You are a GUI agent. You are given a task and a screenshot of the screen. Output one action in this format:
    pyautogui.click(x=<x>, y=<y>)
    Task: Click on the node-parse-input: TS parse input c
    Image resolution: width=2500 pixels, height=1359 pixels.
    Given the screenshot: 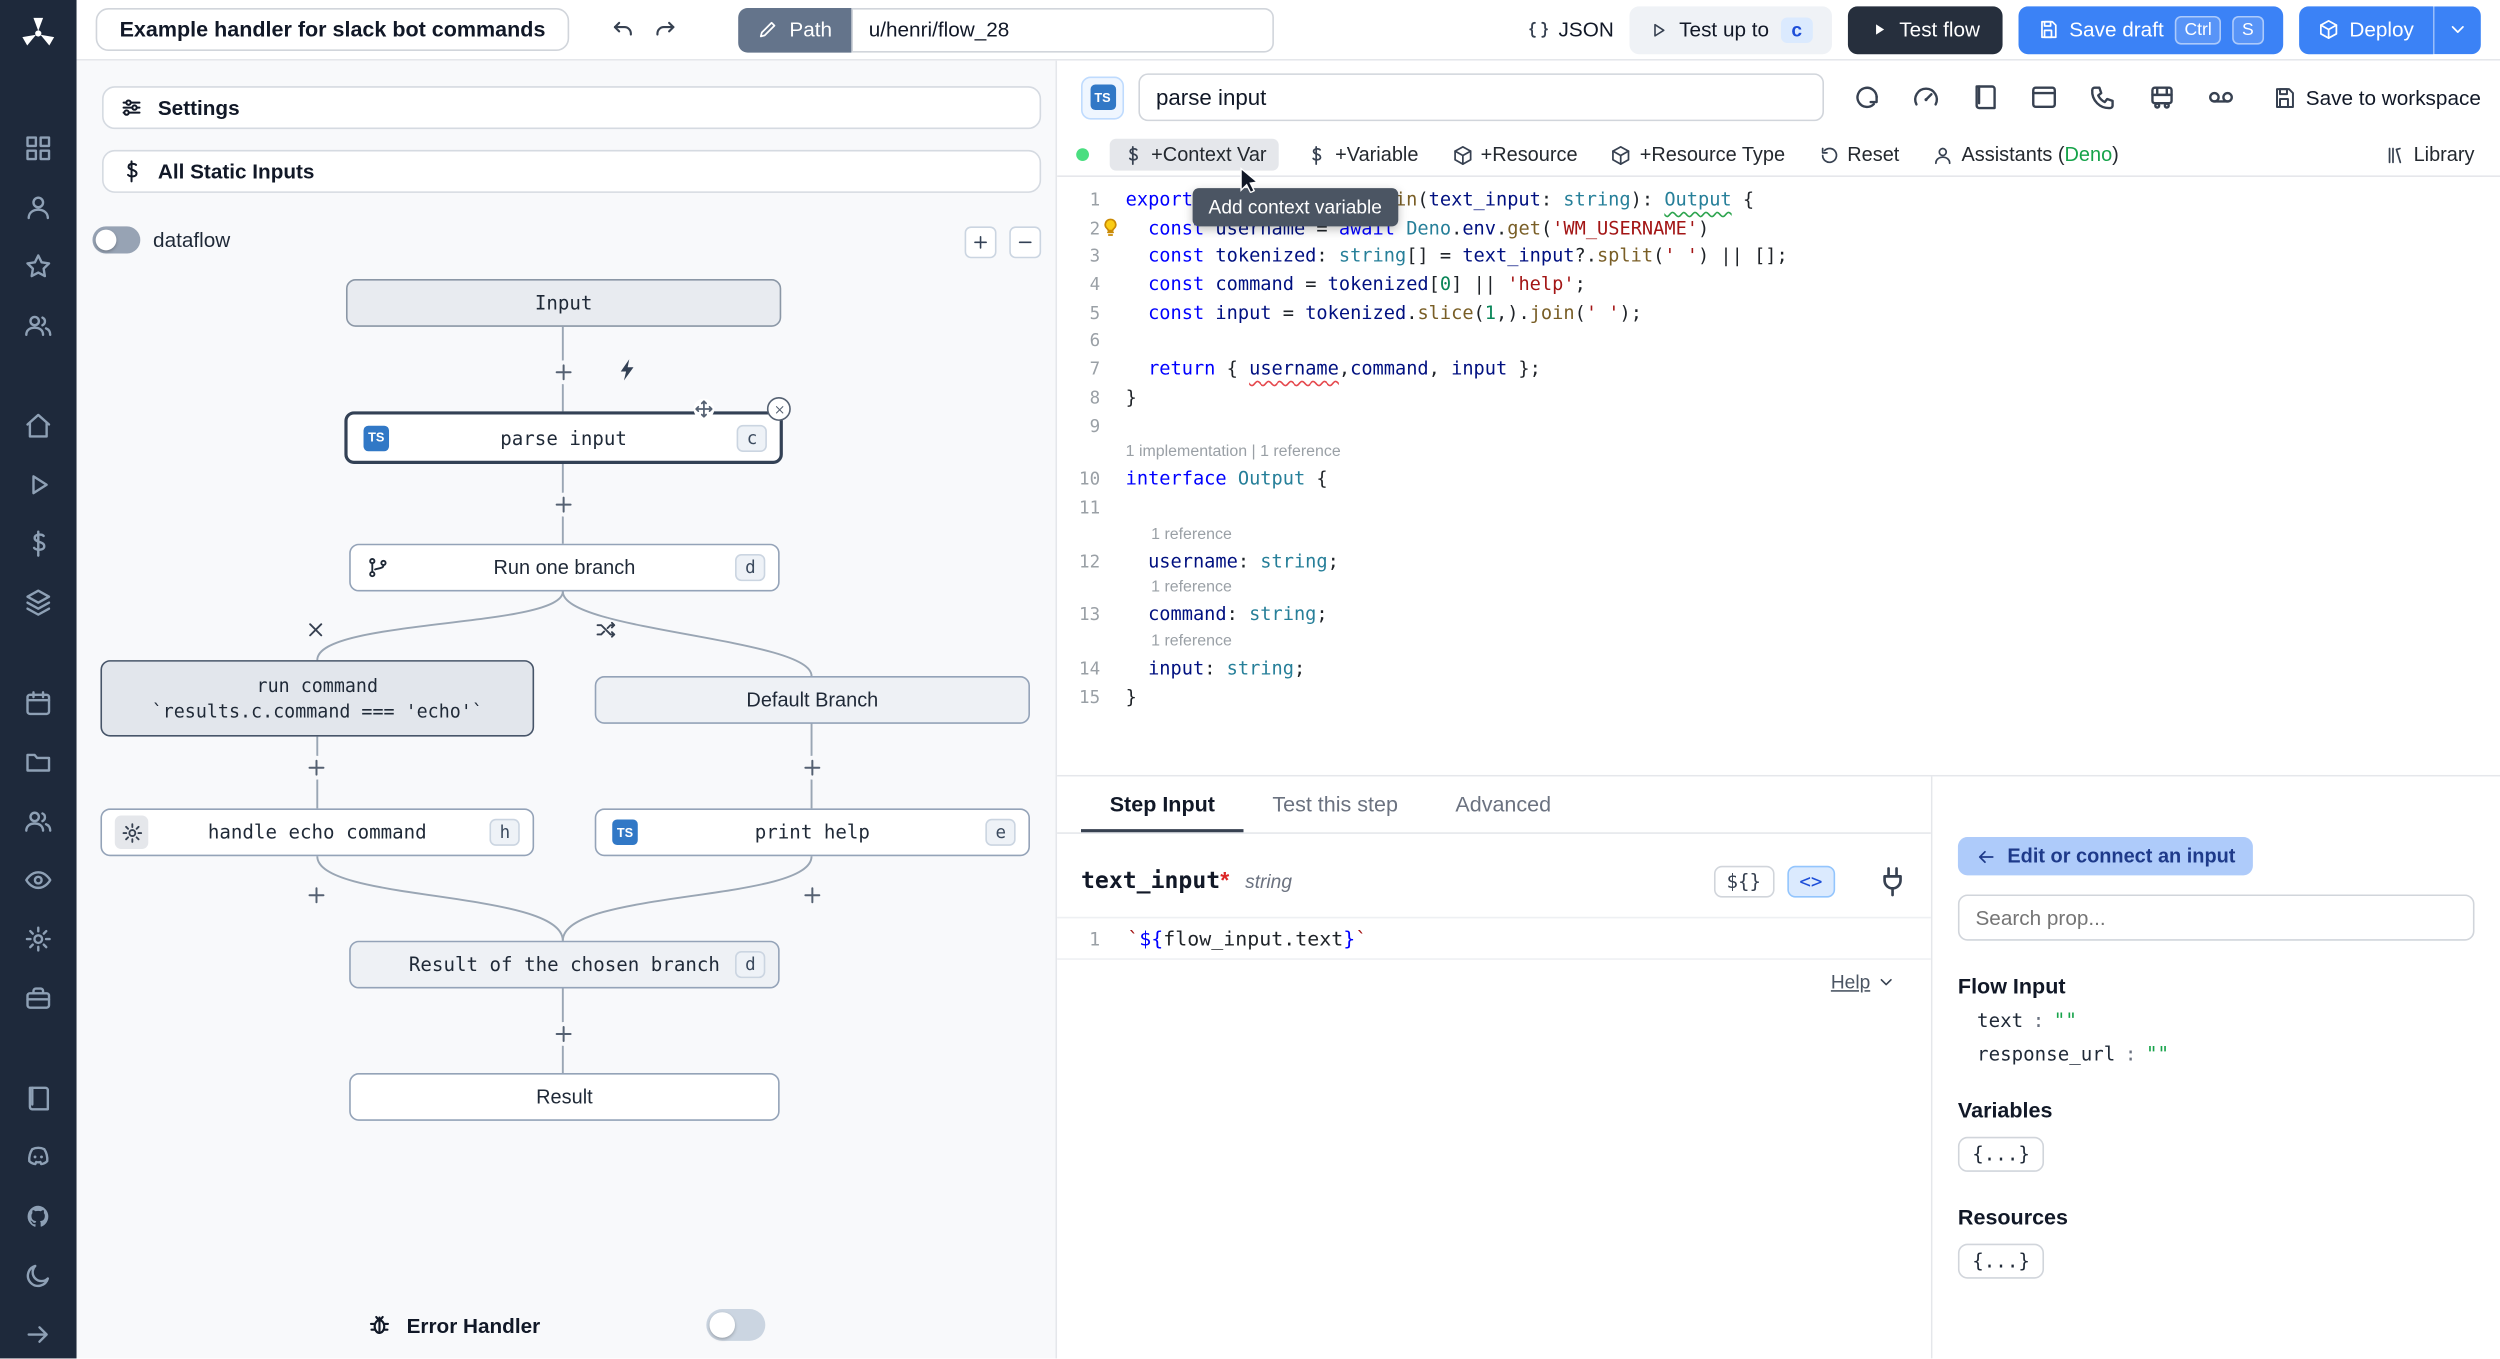 What is the action you would take?
    pyautogui.click(x=563, y=437)
    